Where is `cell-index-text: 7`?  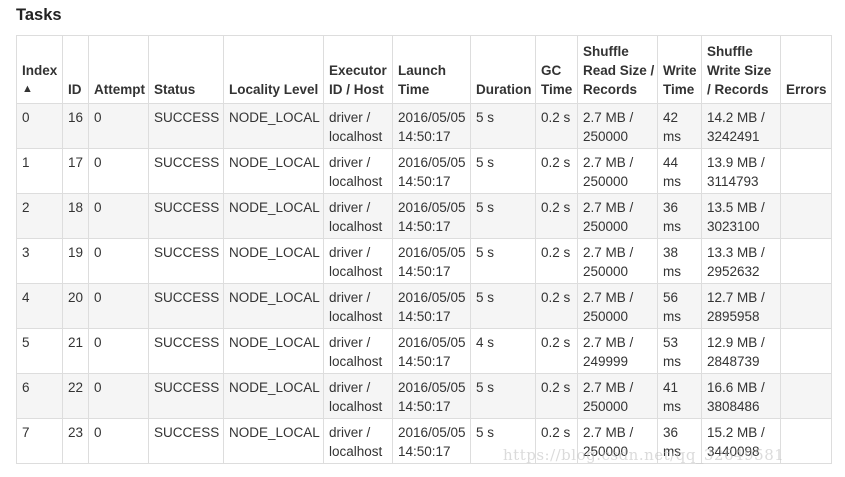
cell-index-text: 7 is located at coordinates (26, 432).